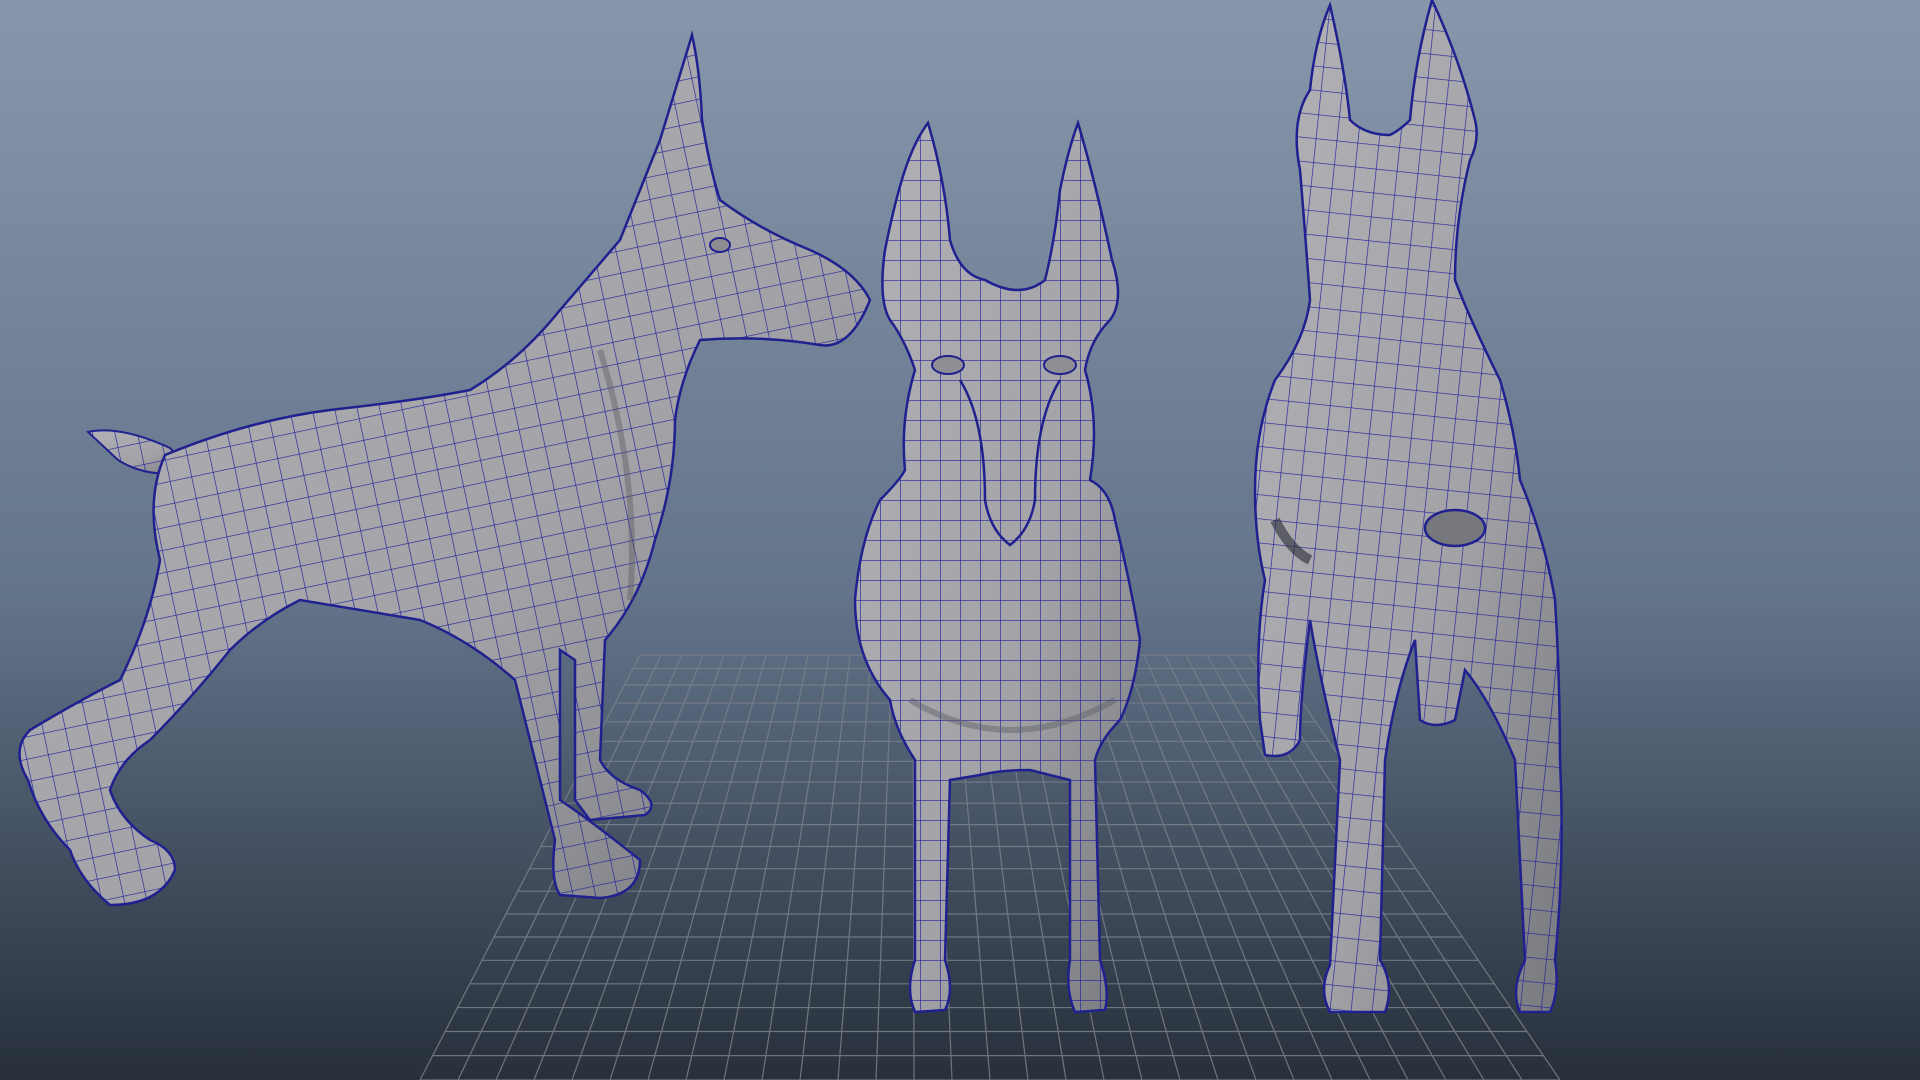  Describe the element at coordinates (1060, 365) in the screenshot. I see `front-eye-right` at that location.